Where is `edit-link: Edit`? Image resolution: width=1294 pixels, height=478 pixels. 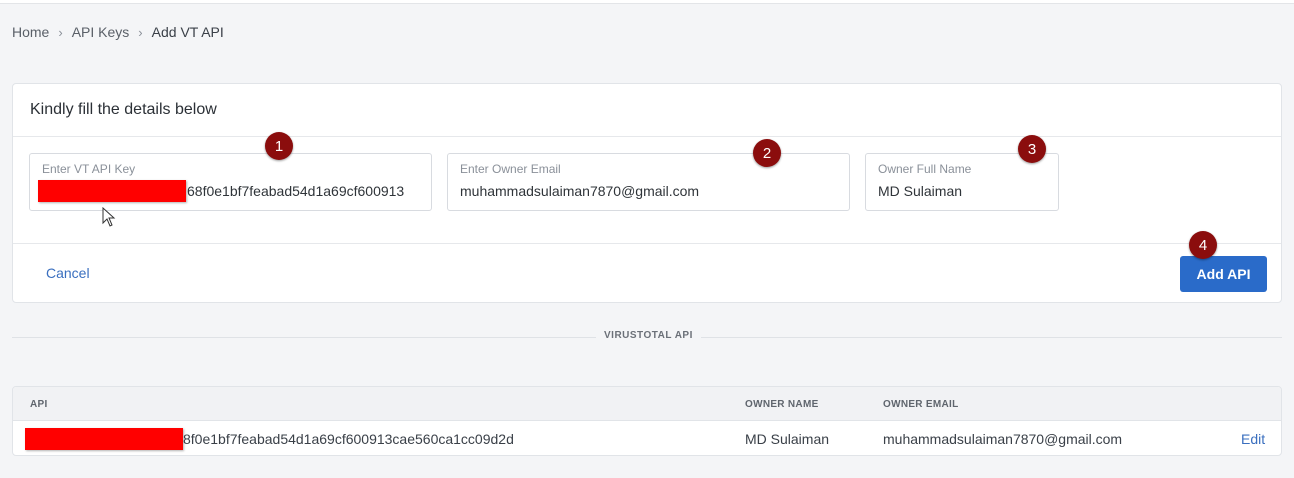
edit-link: Edit is located at coordinates (1253, 439).